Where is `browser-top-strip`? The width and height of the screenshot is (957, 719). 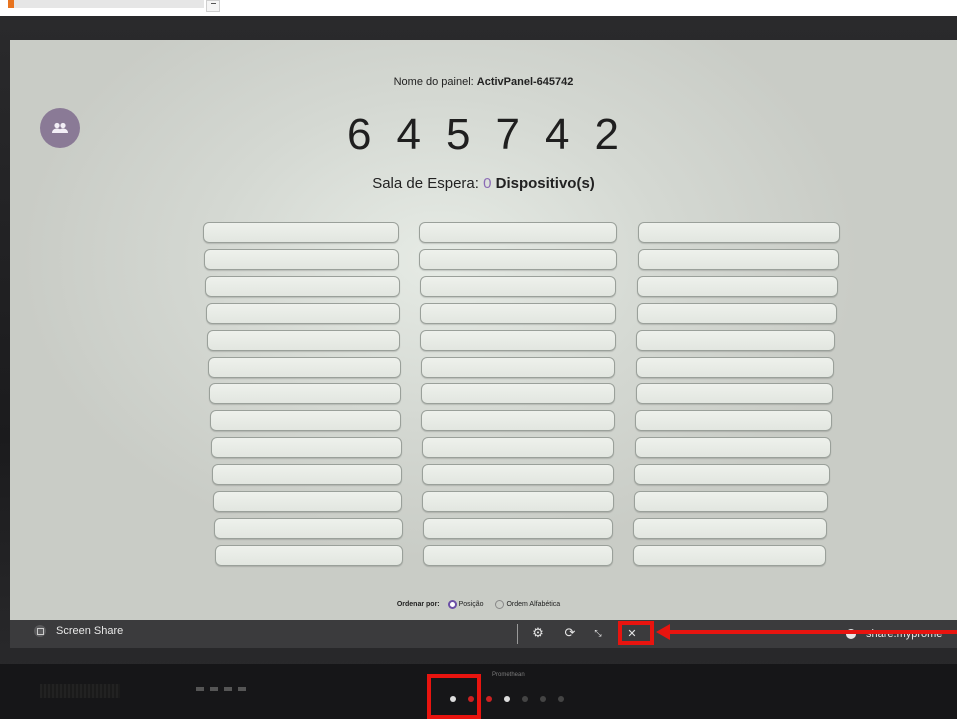
browser-top-strip is located at coordinates (478, 8).